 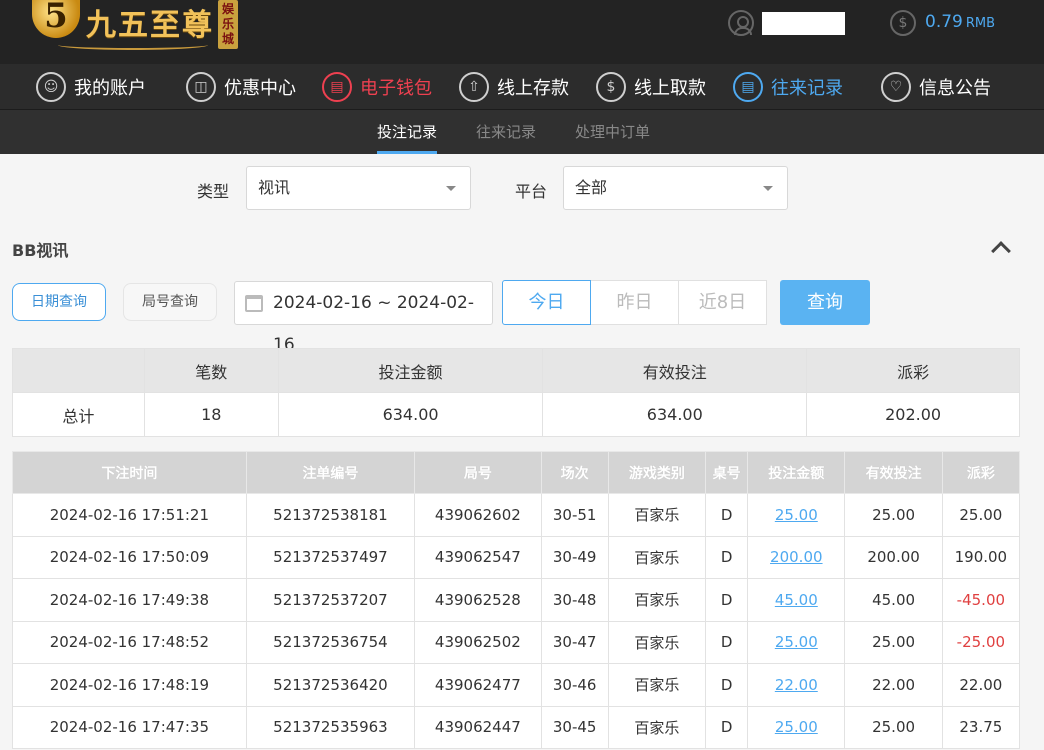 I want to click on table-cell: 521372536754, so click(x=330, y=642).